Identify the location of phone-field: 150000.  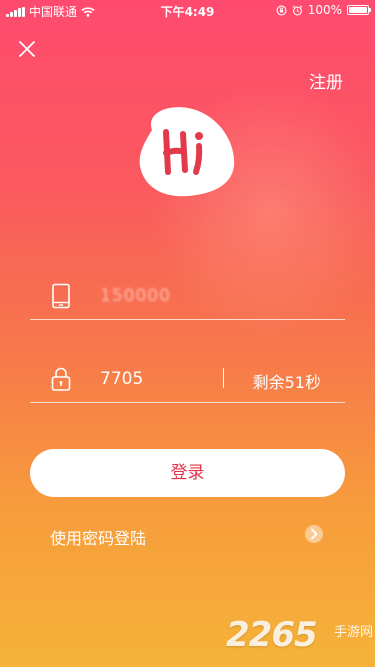
(187, 297).